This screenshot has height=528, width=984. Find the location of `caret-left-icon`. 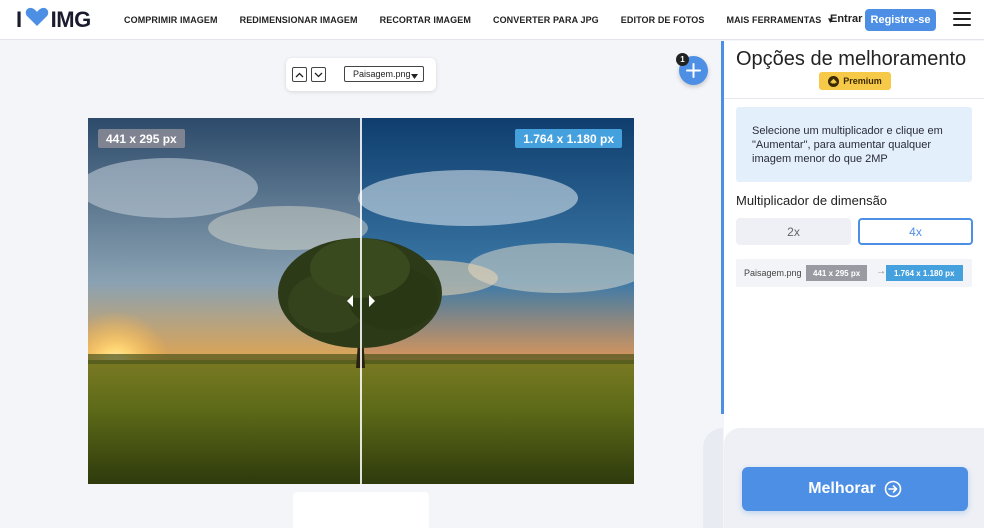

caret-left-icon is located at coordinates (350, 301).